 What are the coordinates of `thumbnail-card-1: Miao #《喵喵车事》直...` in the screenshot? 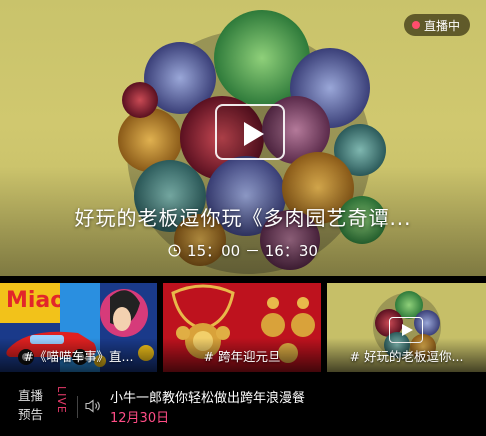 It's located at (78, 327).